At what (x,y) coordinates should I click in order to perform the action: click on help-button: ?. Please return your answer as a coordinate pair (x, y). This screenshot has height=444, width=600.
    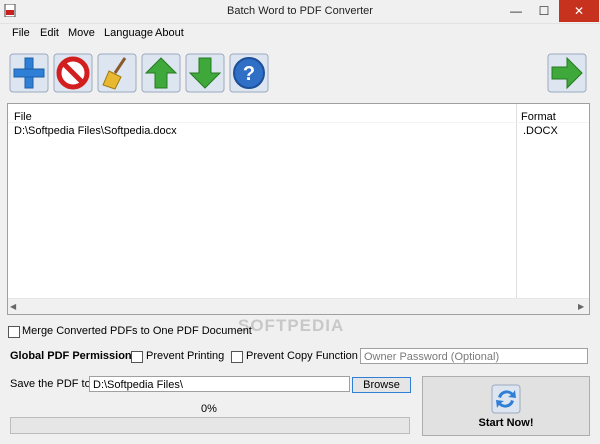
    Looking at the image, I should click on (249, 73).